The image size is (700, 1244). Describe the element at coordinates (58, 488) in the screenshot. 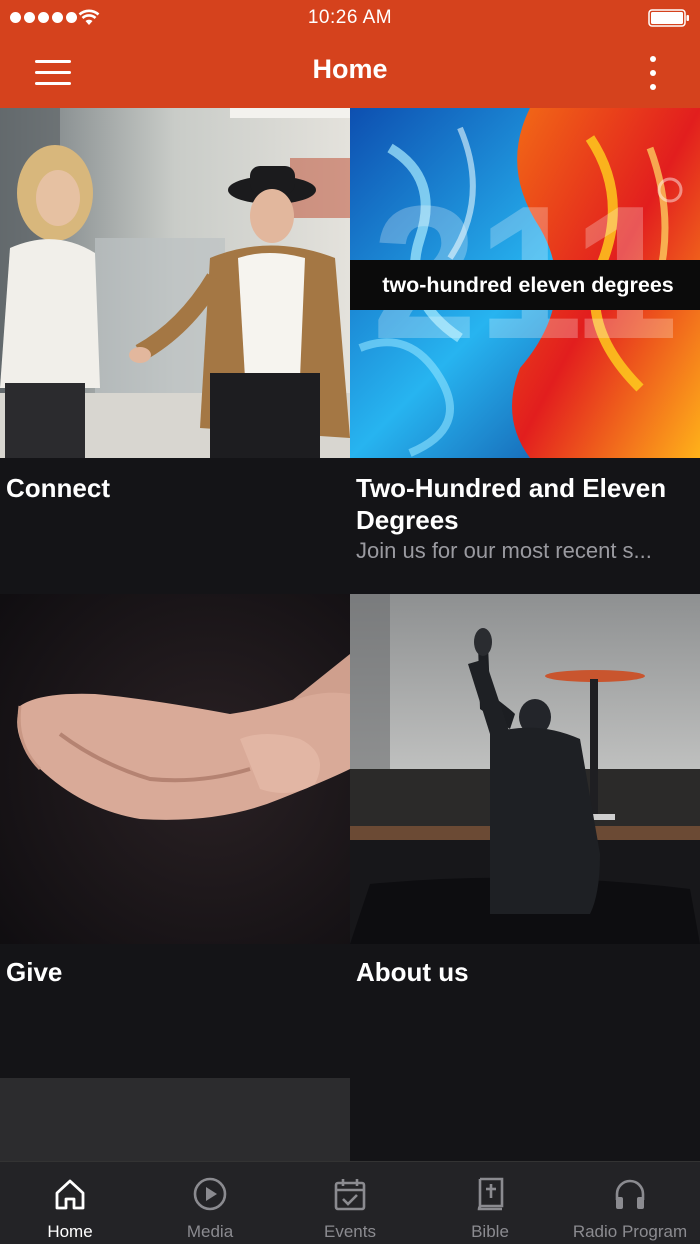

I see `tile-title: Connect` at that location.